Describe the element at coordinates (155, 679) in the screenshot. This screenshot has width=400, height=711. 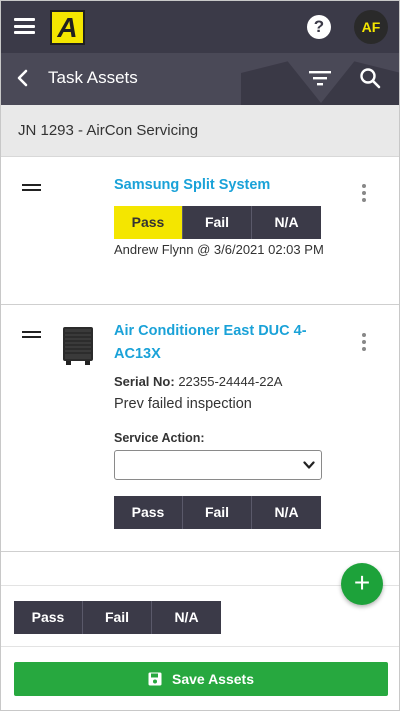
I see `save-icon` at that location.